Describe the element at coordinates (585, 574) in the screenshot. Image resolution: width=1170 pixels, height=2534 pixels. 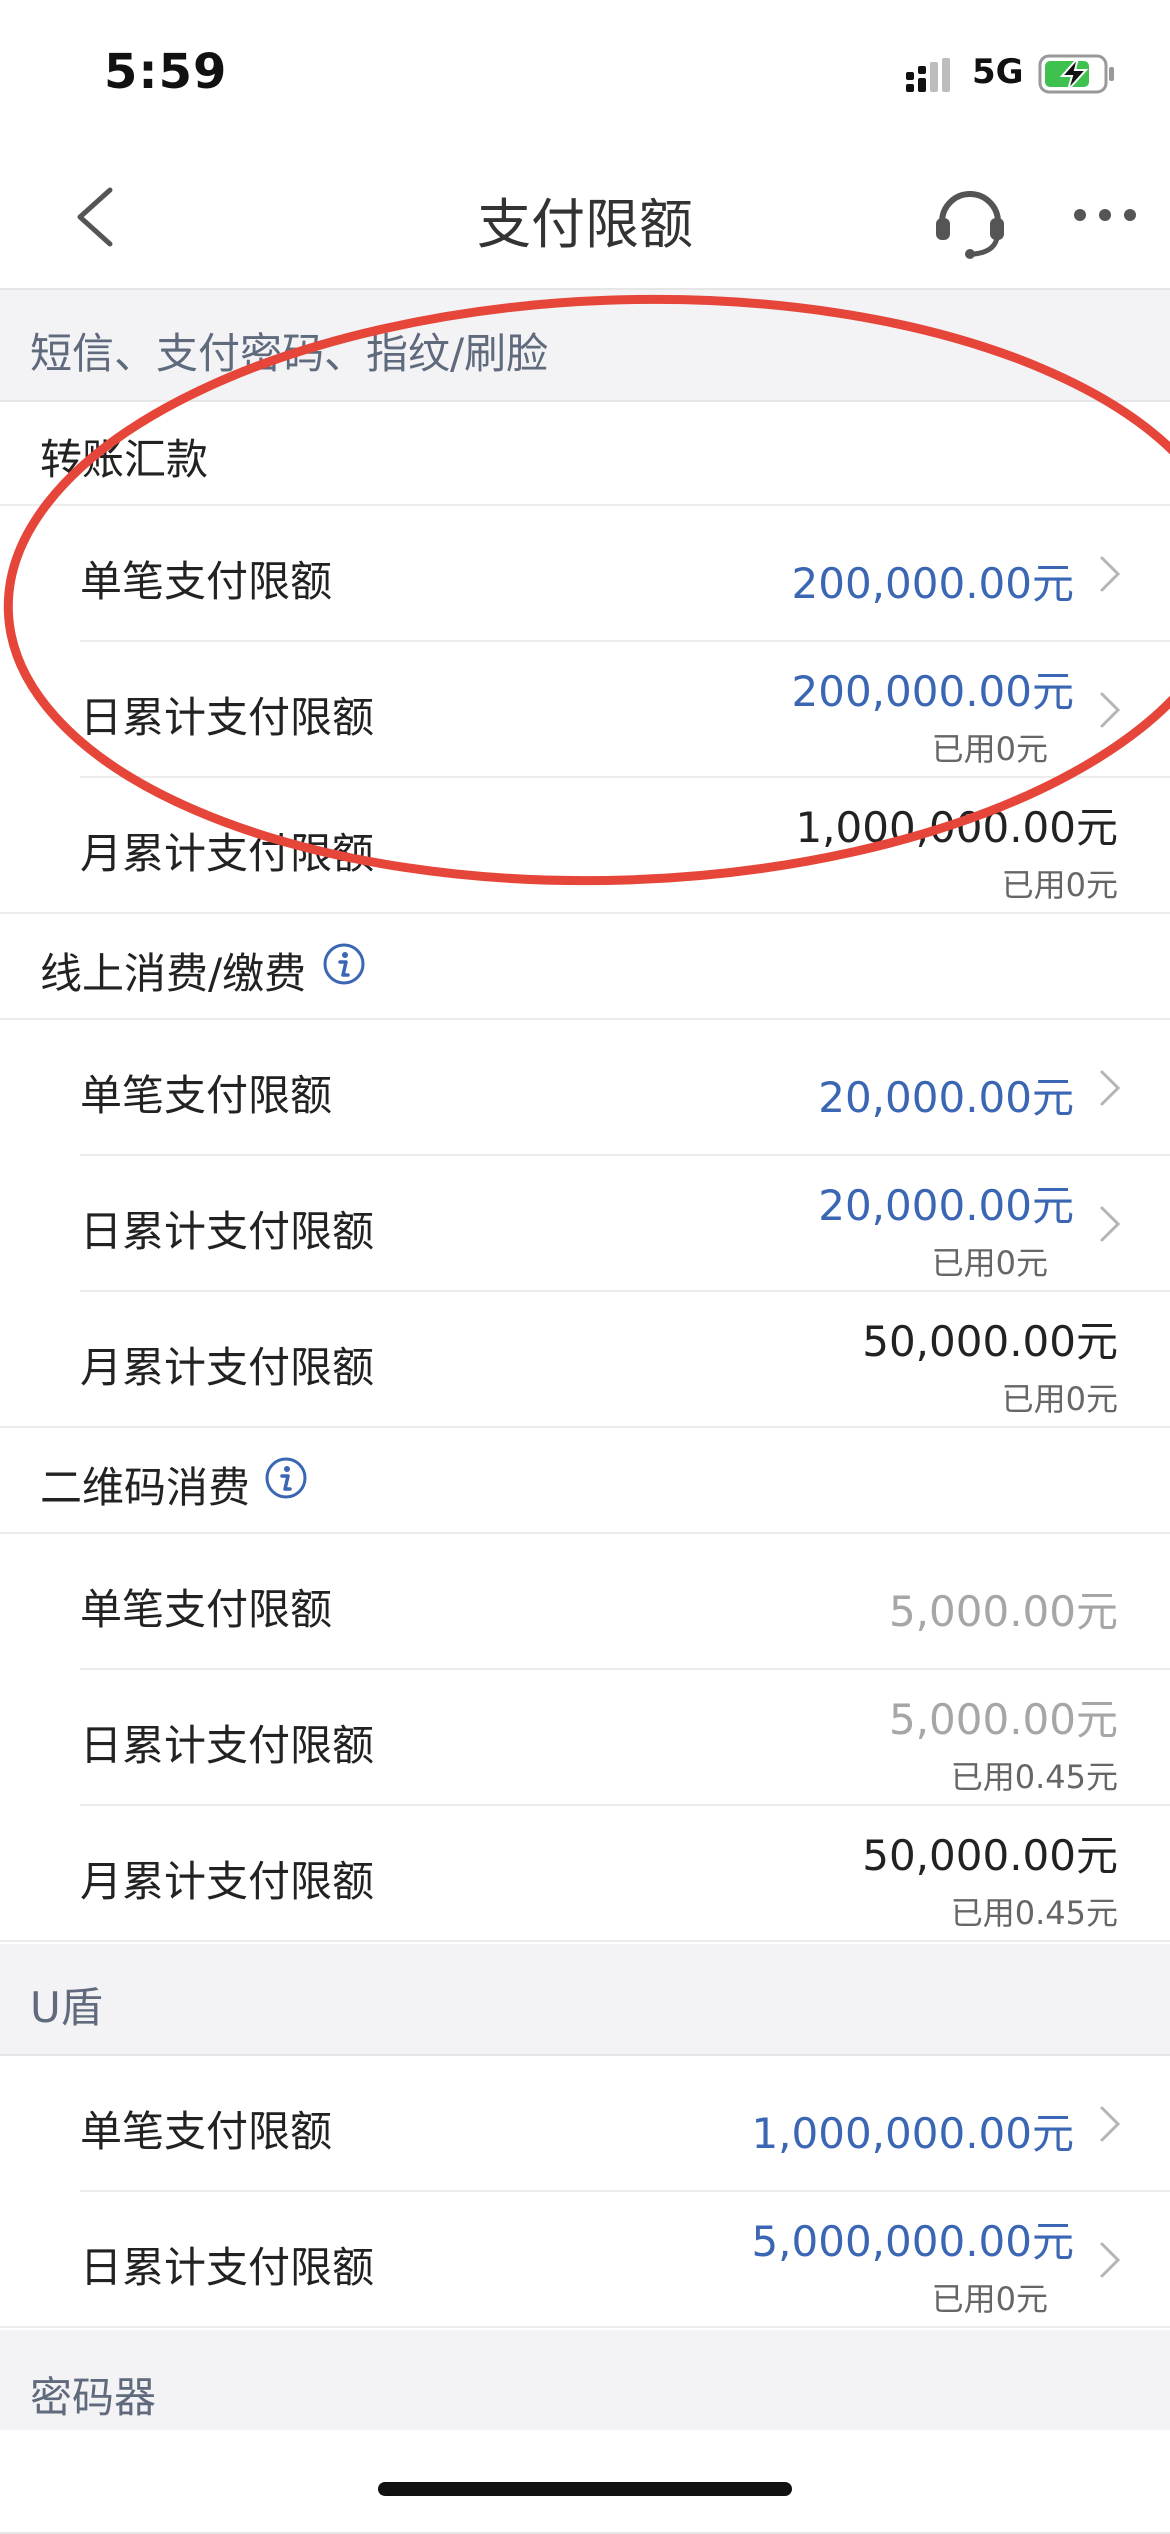
I see `row-transfer-single-limit: 单笔支付限额 200,000.00元` at that location.